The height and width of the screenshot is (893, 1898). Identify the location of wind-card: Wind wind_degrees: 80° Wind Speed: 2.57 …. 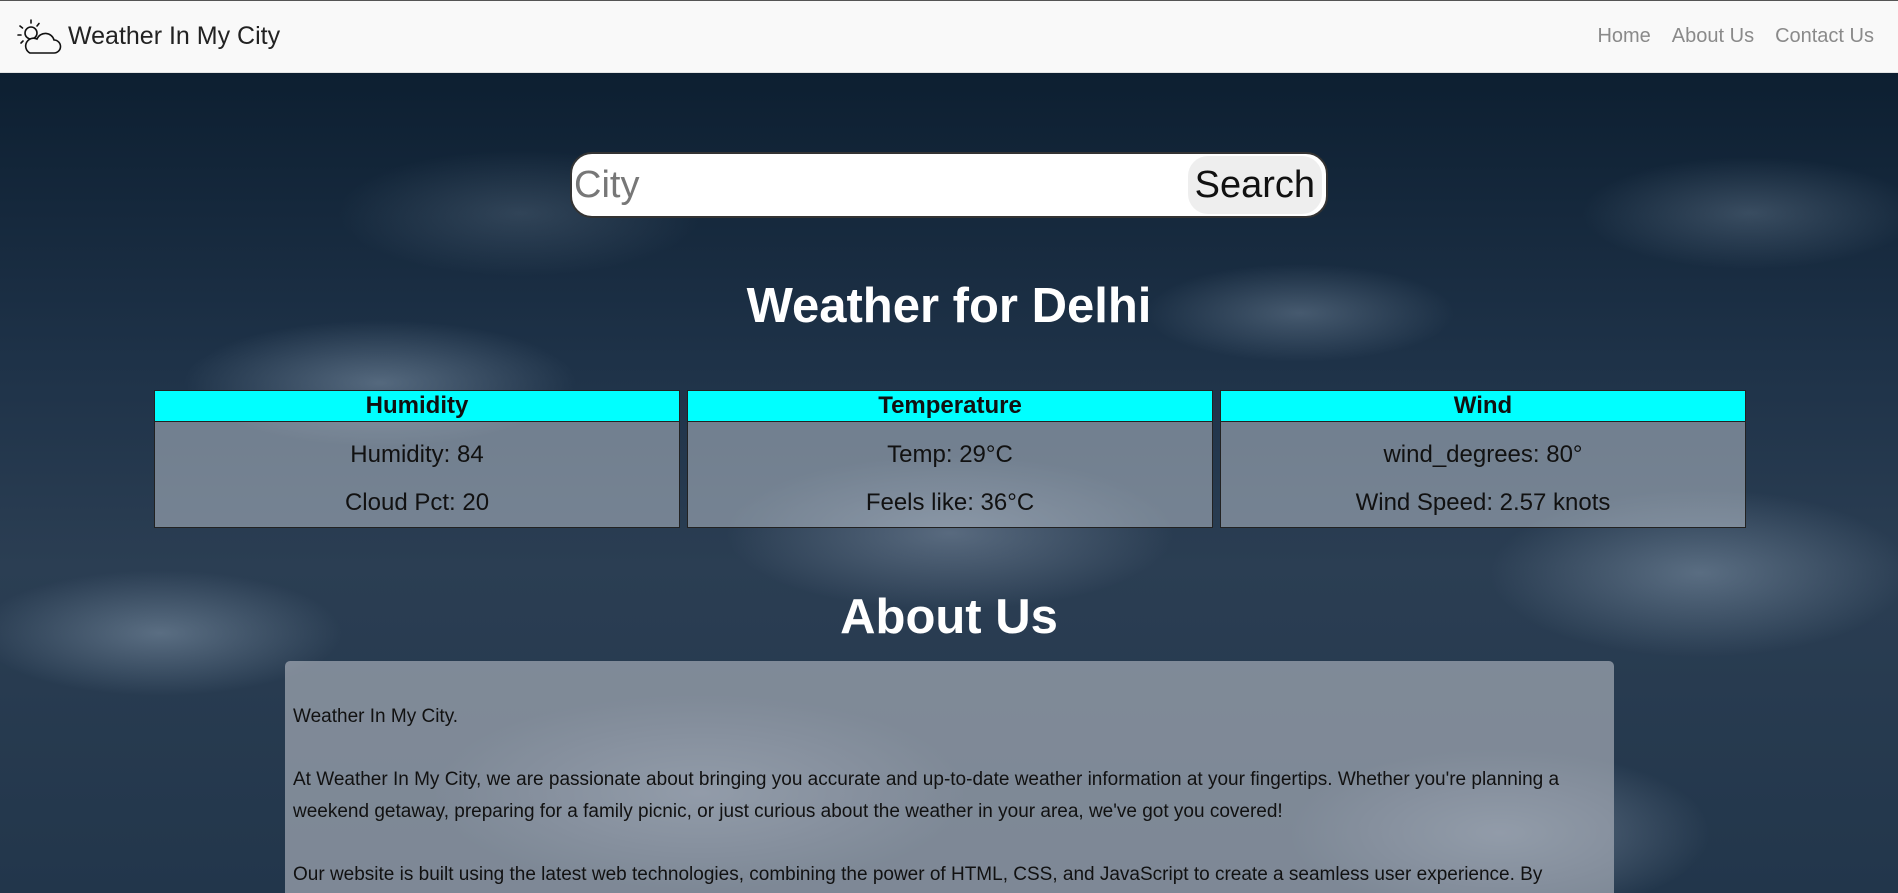
(1483, 459).